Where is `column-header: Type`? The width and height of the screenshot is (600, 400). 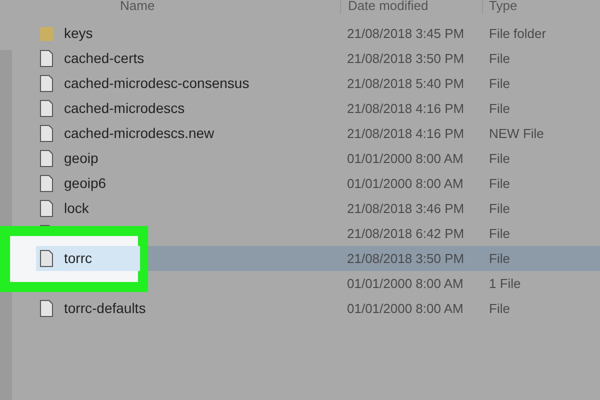
column-header: Type is located at coordinates (541, 7).